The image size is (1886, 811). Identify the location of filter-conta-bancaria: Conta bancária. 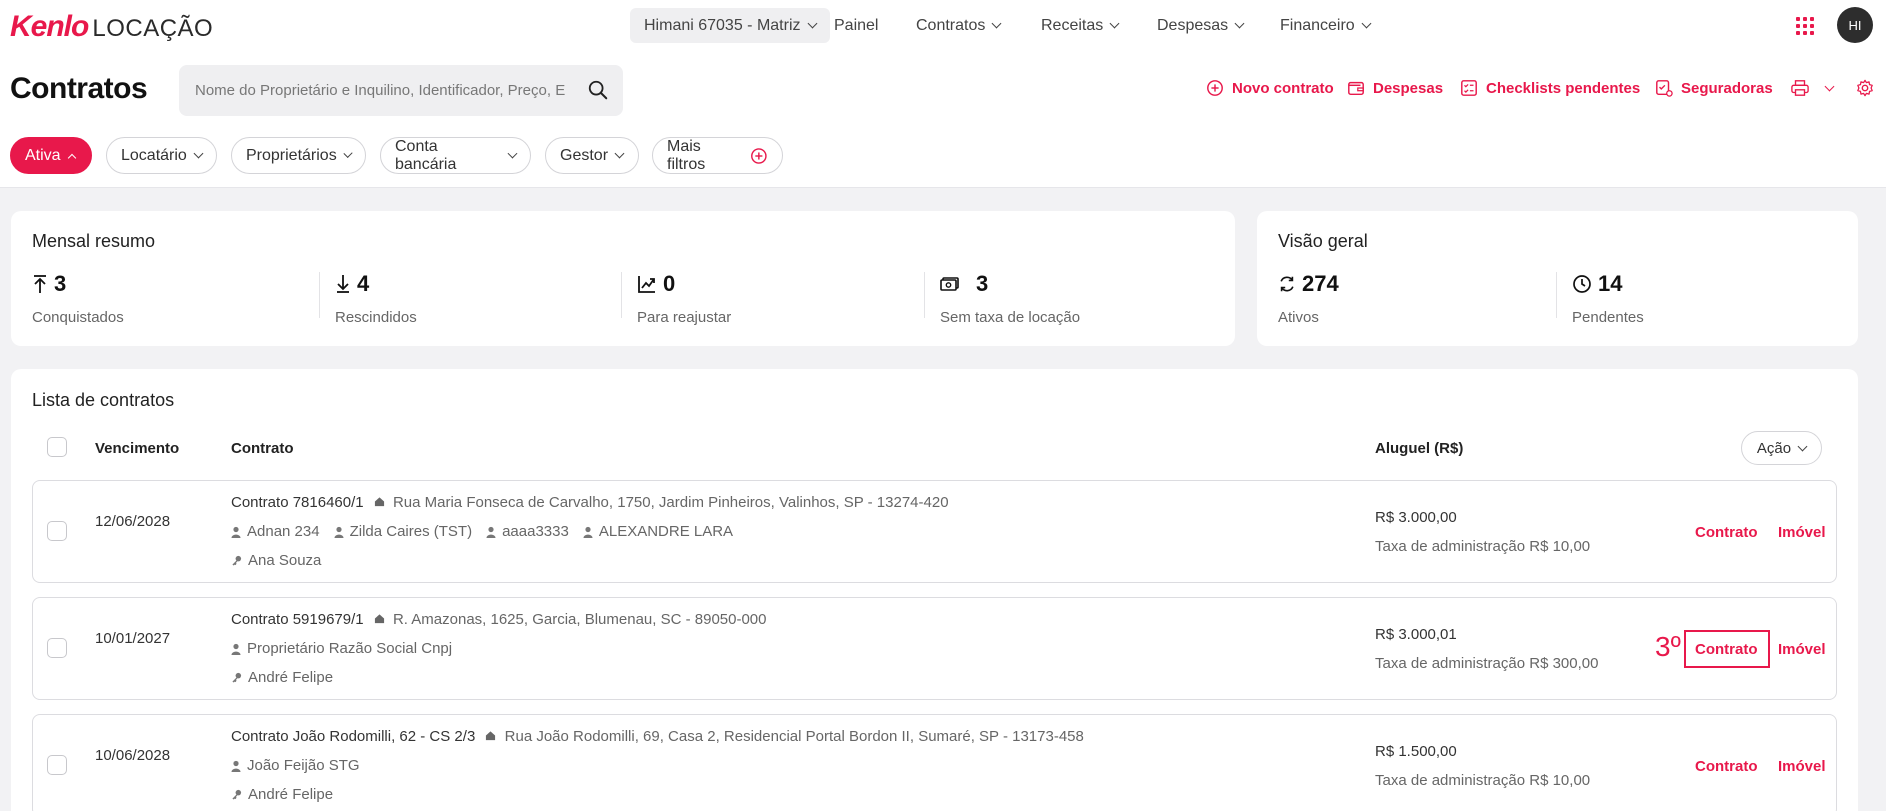
(455, 155).